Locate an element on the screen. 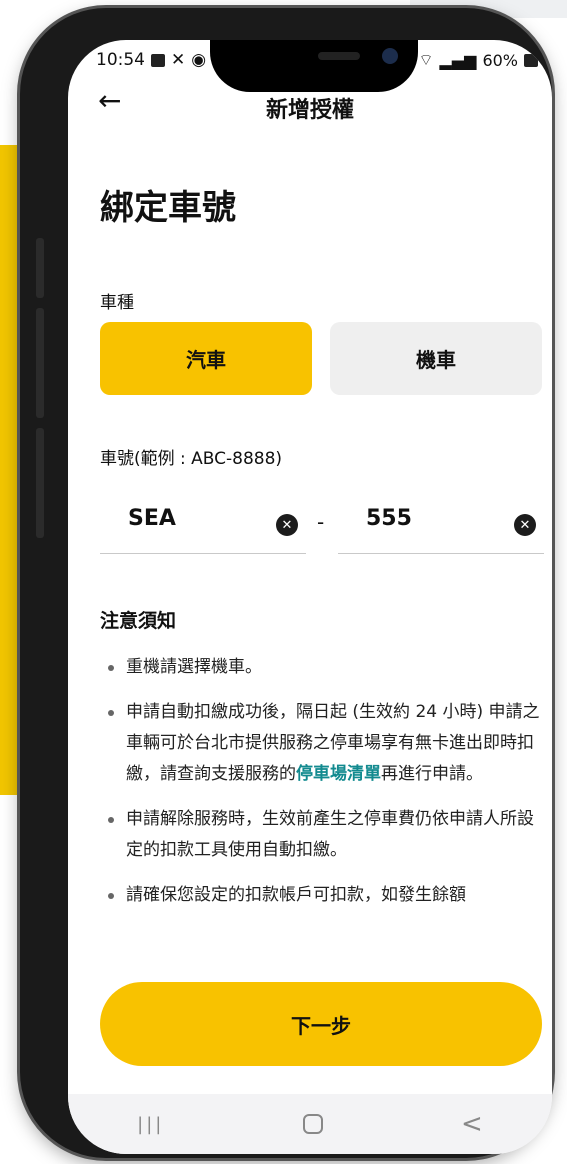  notice-text: 再進行申請。 is located at coordinates (432, 774).